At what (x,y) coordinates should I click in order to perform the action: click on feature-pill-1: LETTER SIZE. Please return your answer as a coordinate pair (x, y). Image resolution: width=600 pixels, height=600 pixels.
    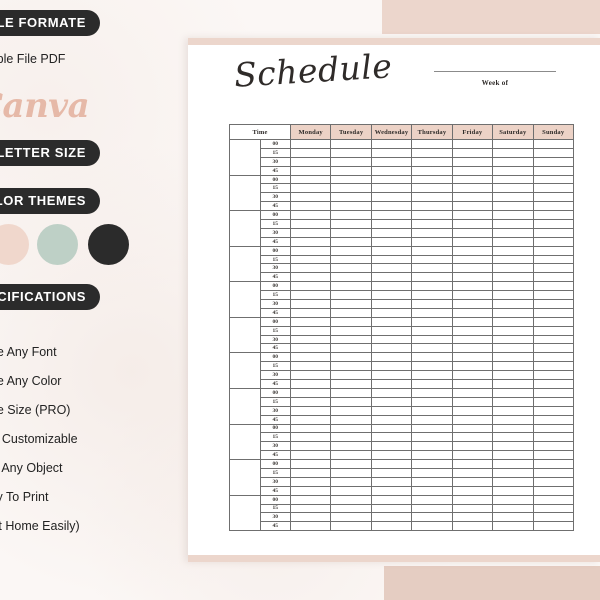
    Looking at the image, I should click on (50, 153).